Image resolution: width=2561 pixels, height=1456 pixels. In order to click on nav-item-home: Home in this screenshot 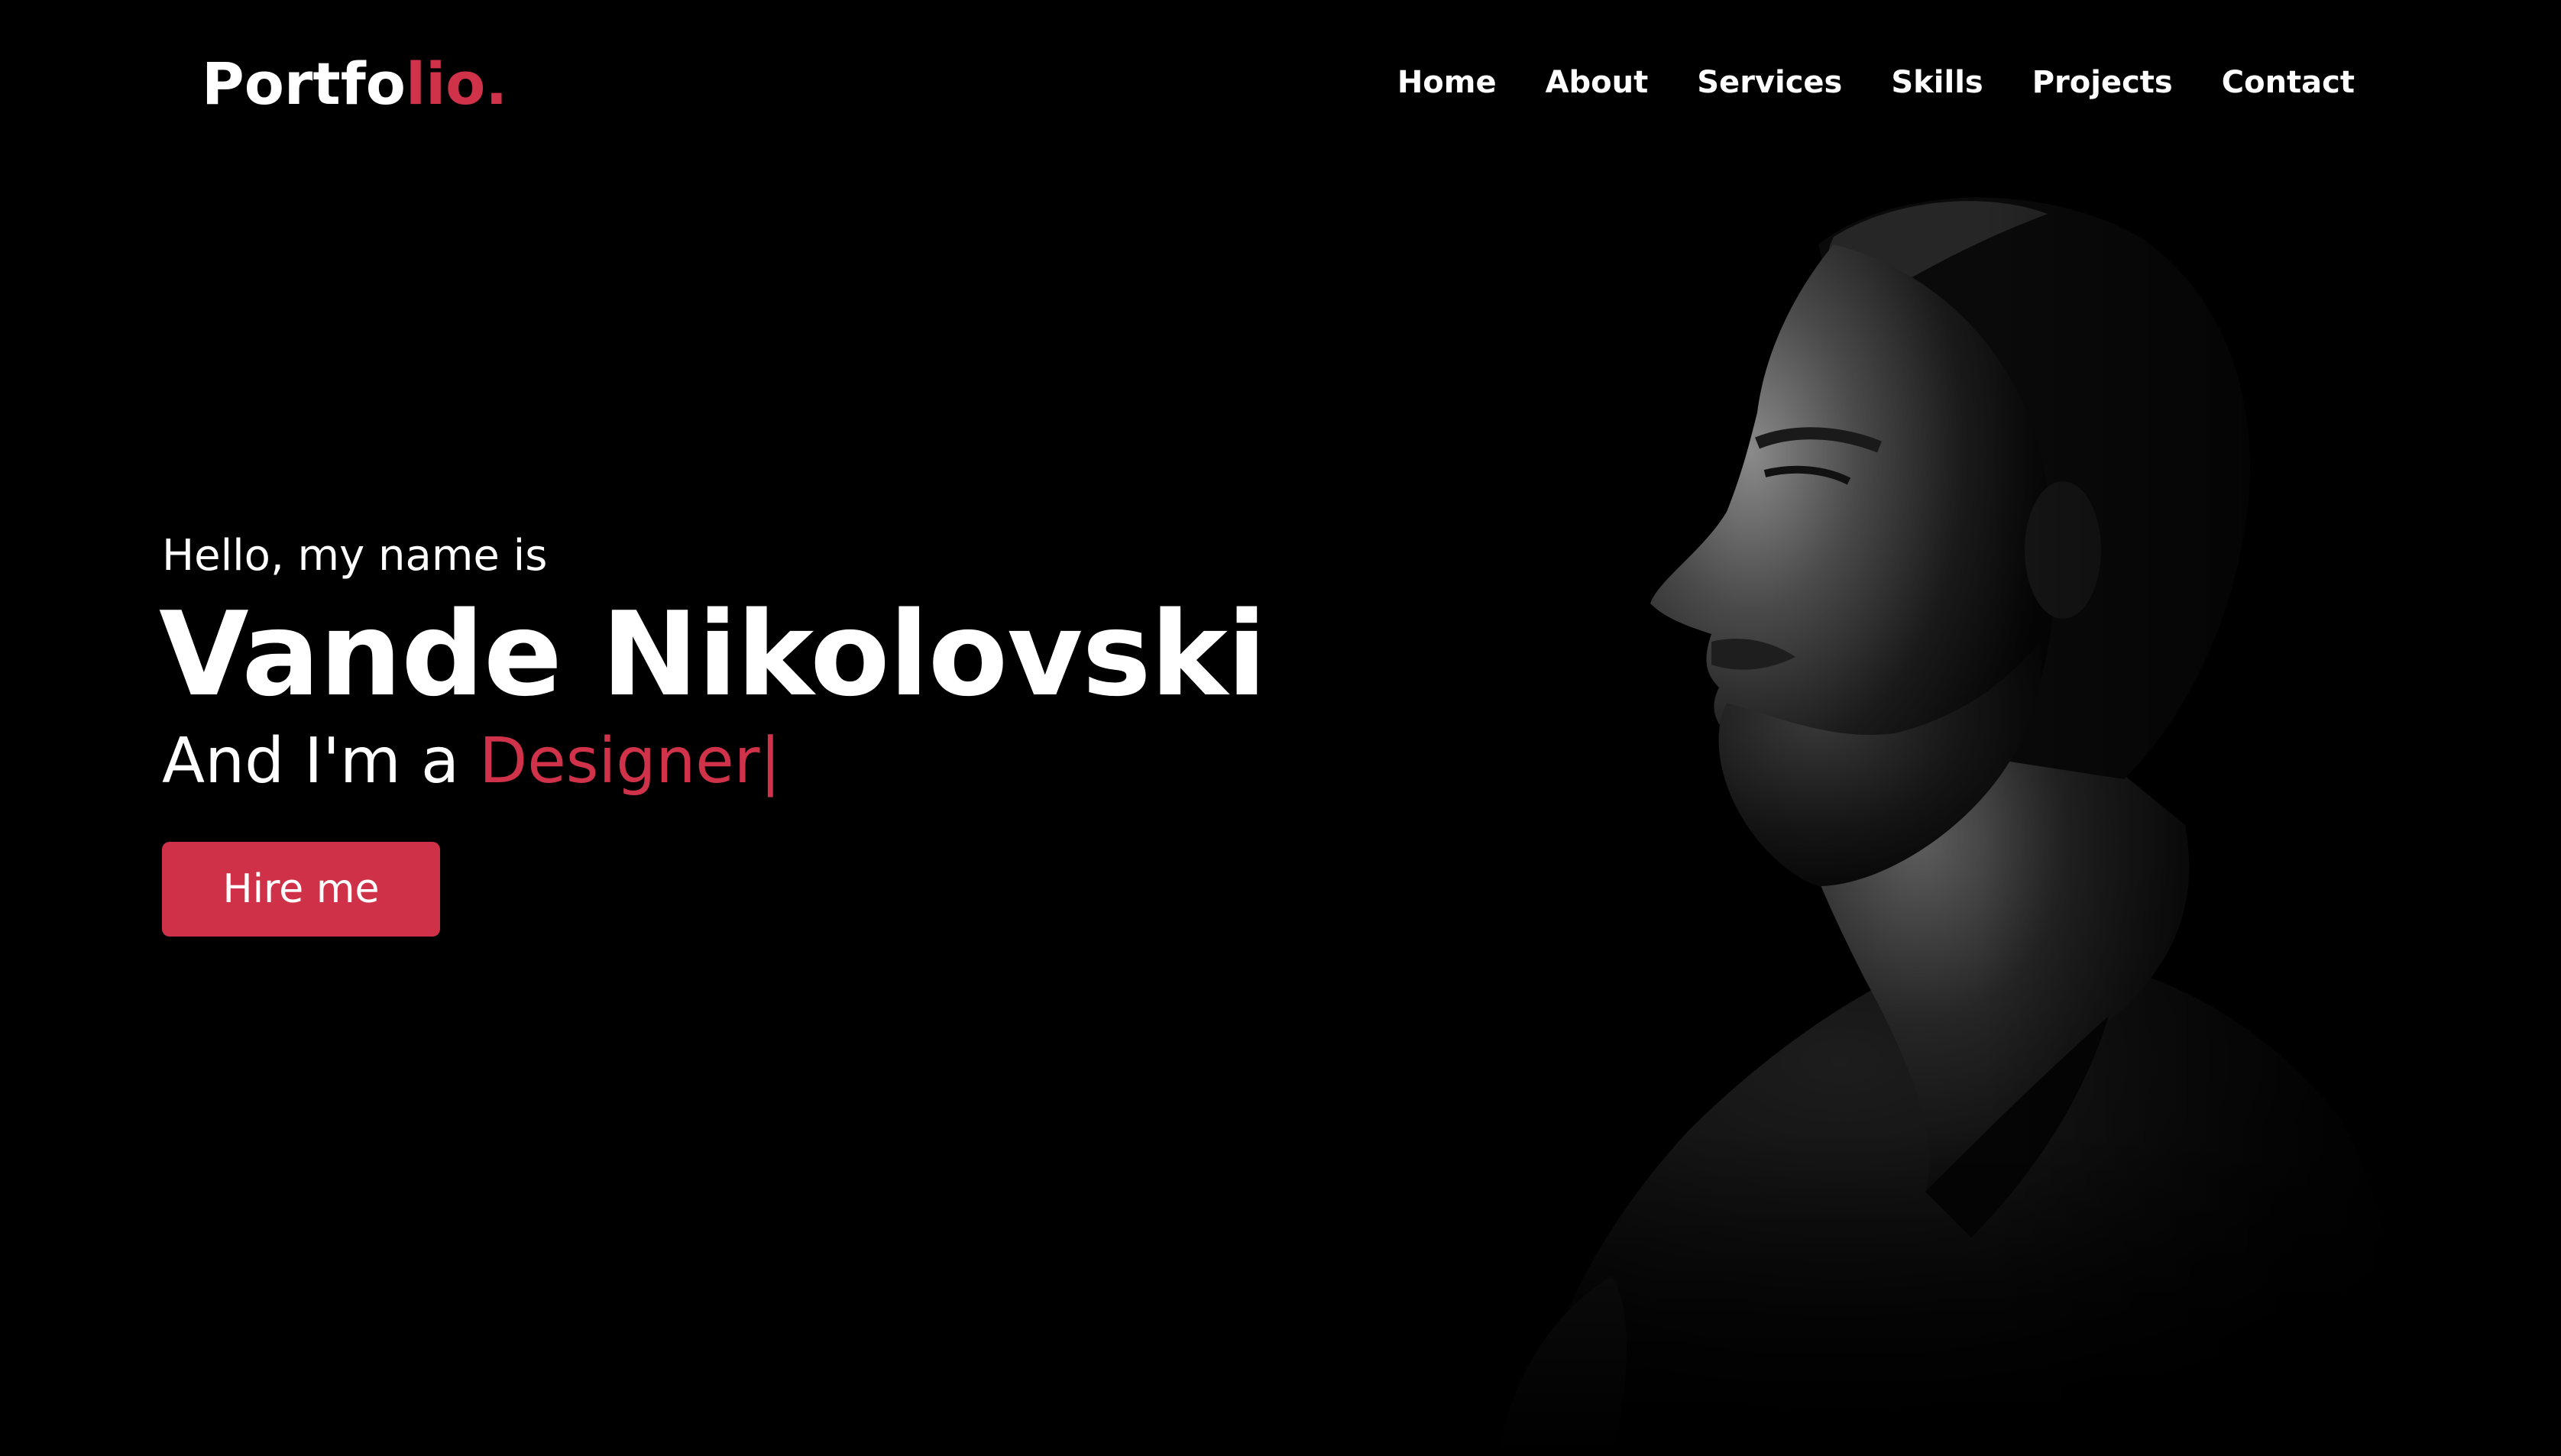, I will do `click(1447, 82)`.